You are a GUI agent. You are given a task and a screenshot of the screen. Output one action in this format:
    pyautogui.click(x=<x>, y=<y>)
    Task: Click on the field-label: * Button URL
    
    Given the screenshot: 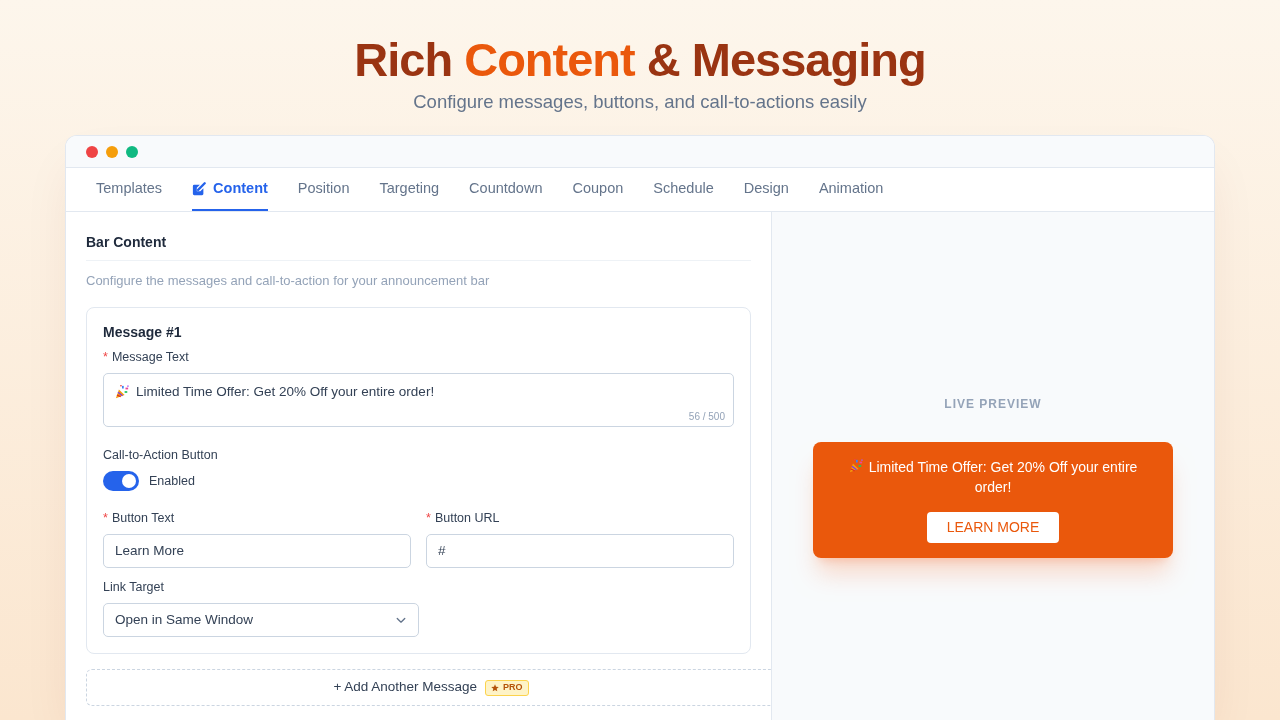 What is the action you would take?
    pyautogui.click(x=463, y=518)
    